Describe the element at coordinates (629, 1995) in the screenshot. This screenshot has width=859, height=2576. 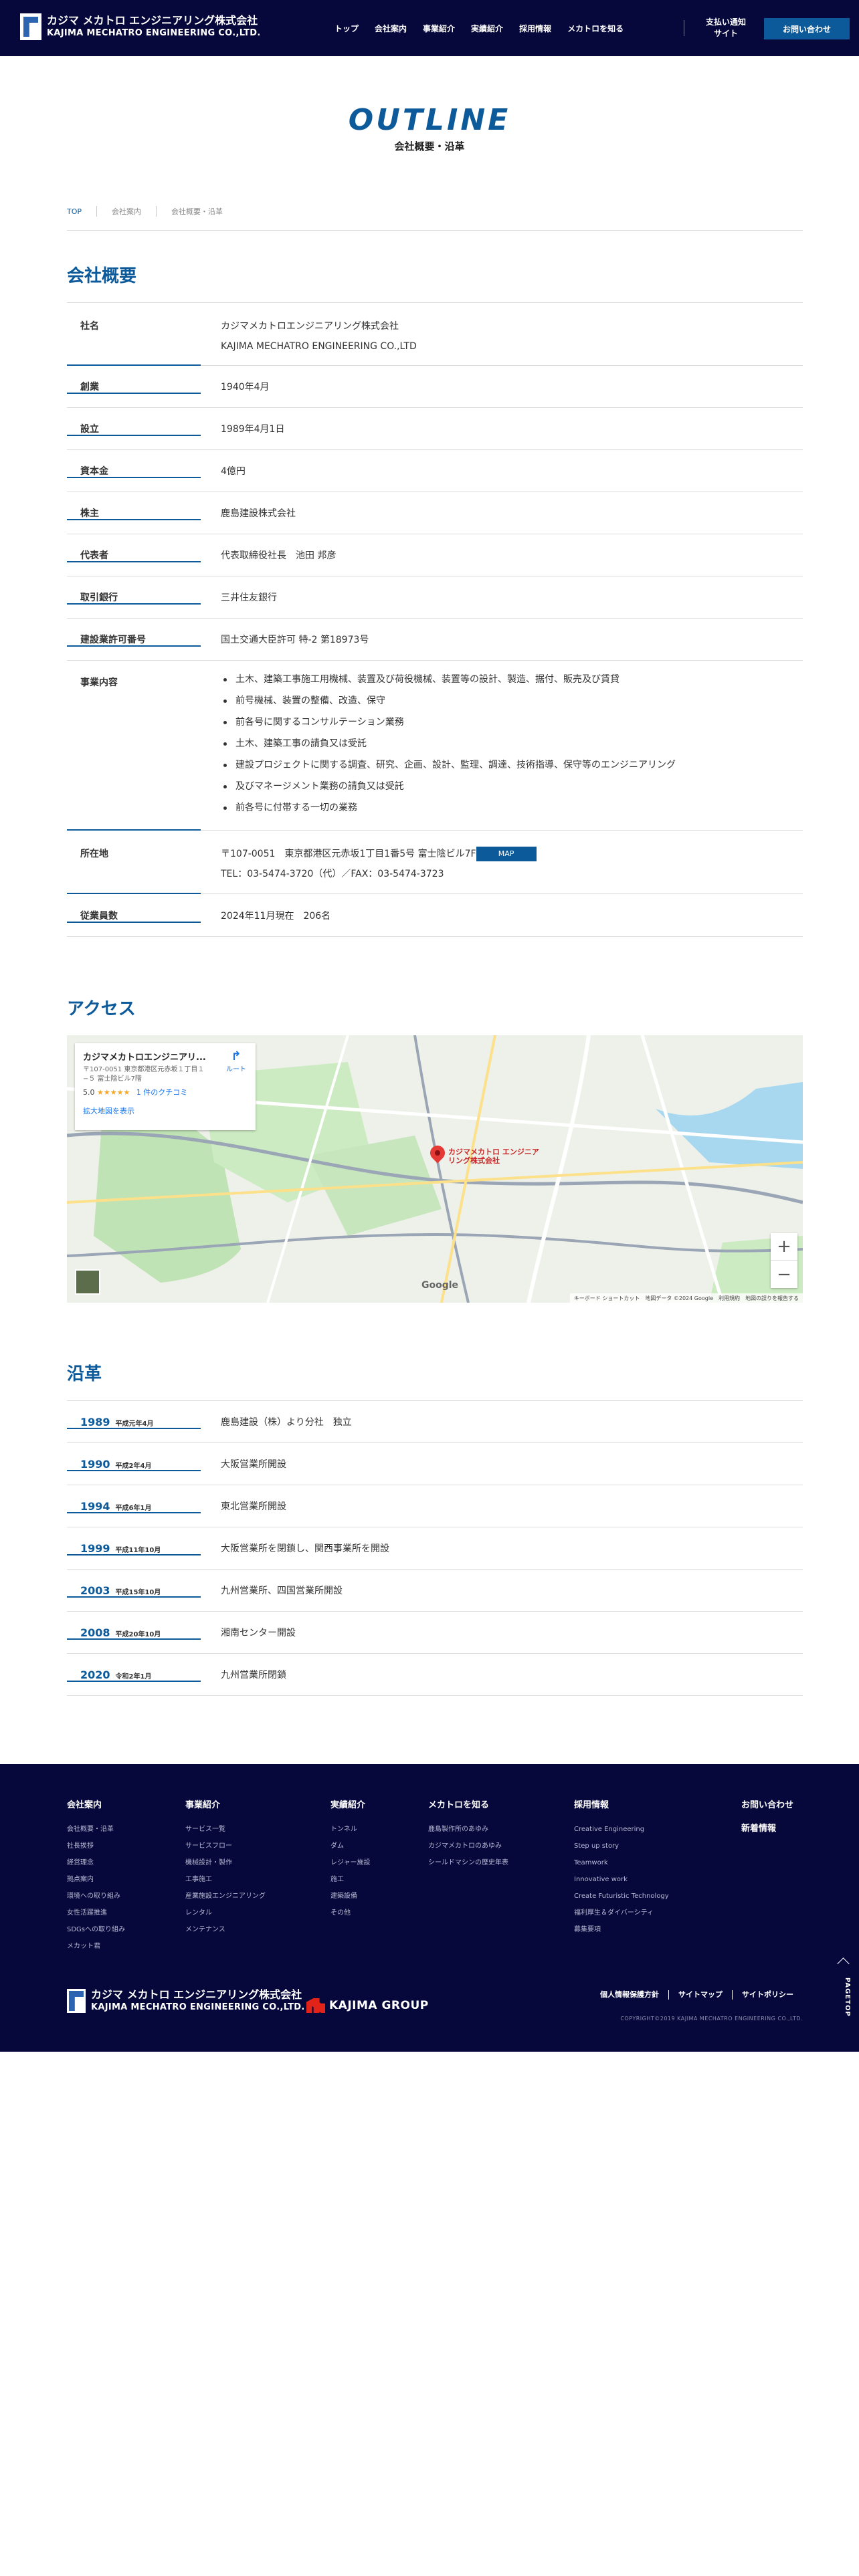
I see `privacy-policy-link: 個人情報保護方針` at that location.